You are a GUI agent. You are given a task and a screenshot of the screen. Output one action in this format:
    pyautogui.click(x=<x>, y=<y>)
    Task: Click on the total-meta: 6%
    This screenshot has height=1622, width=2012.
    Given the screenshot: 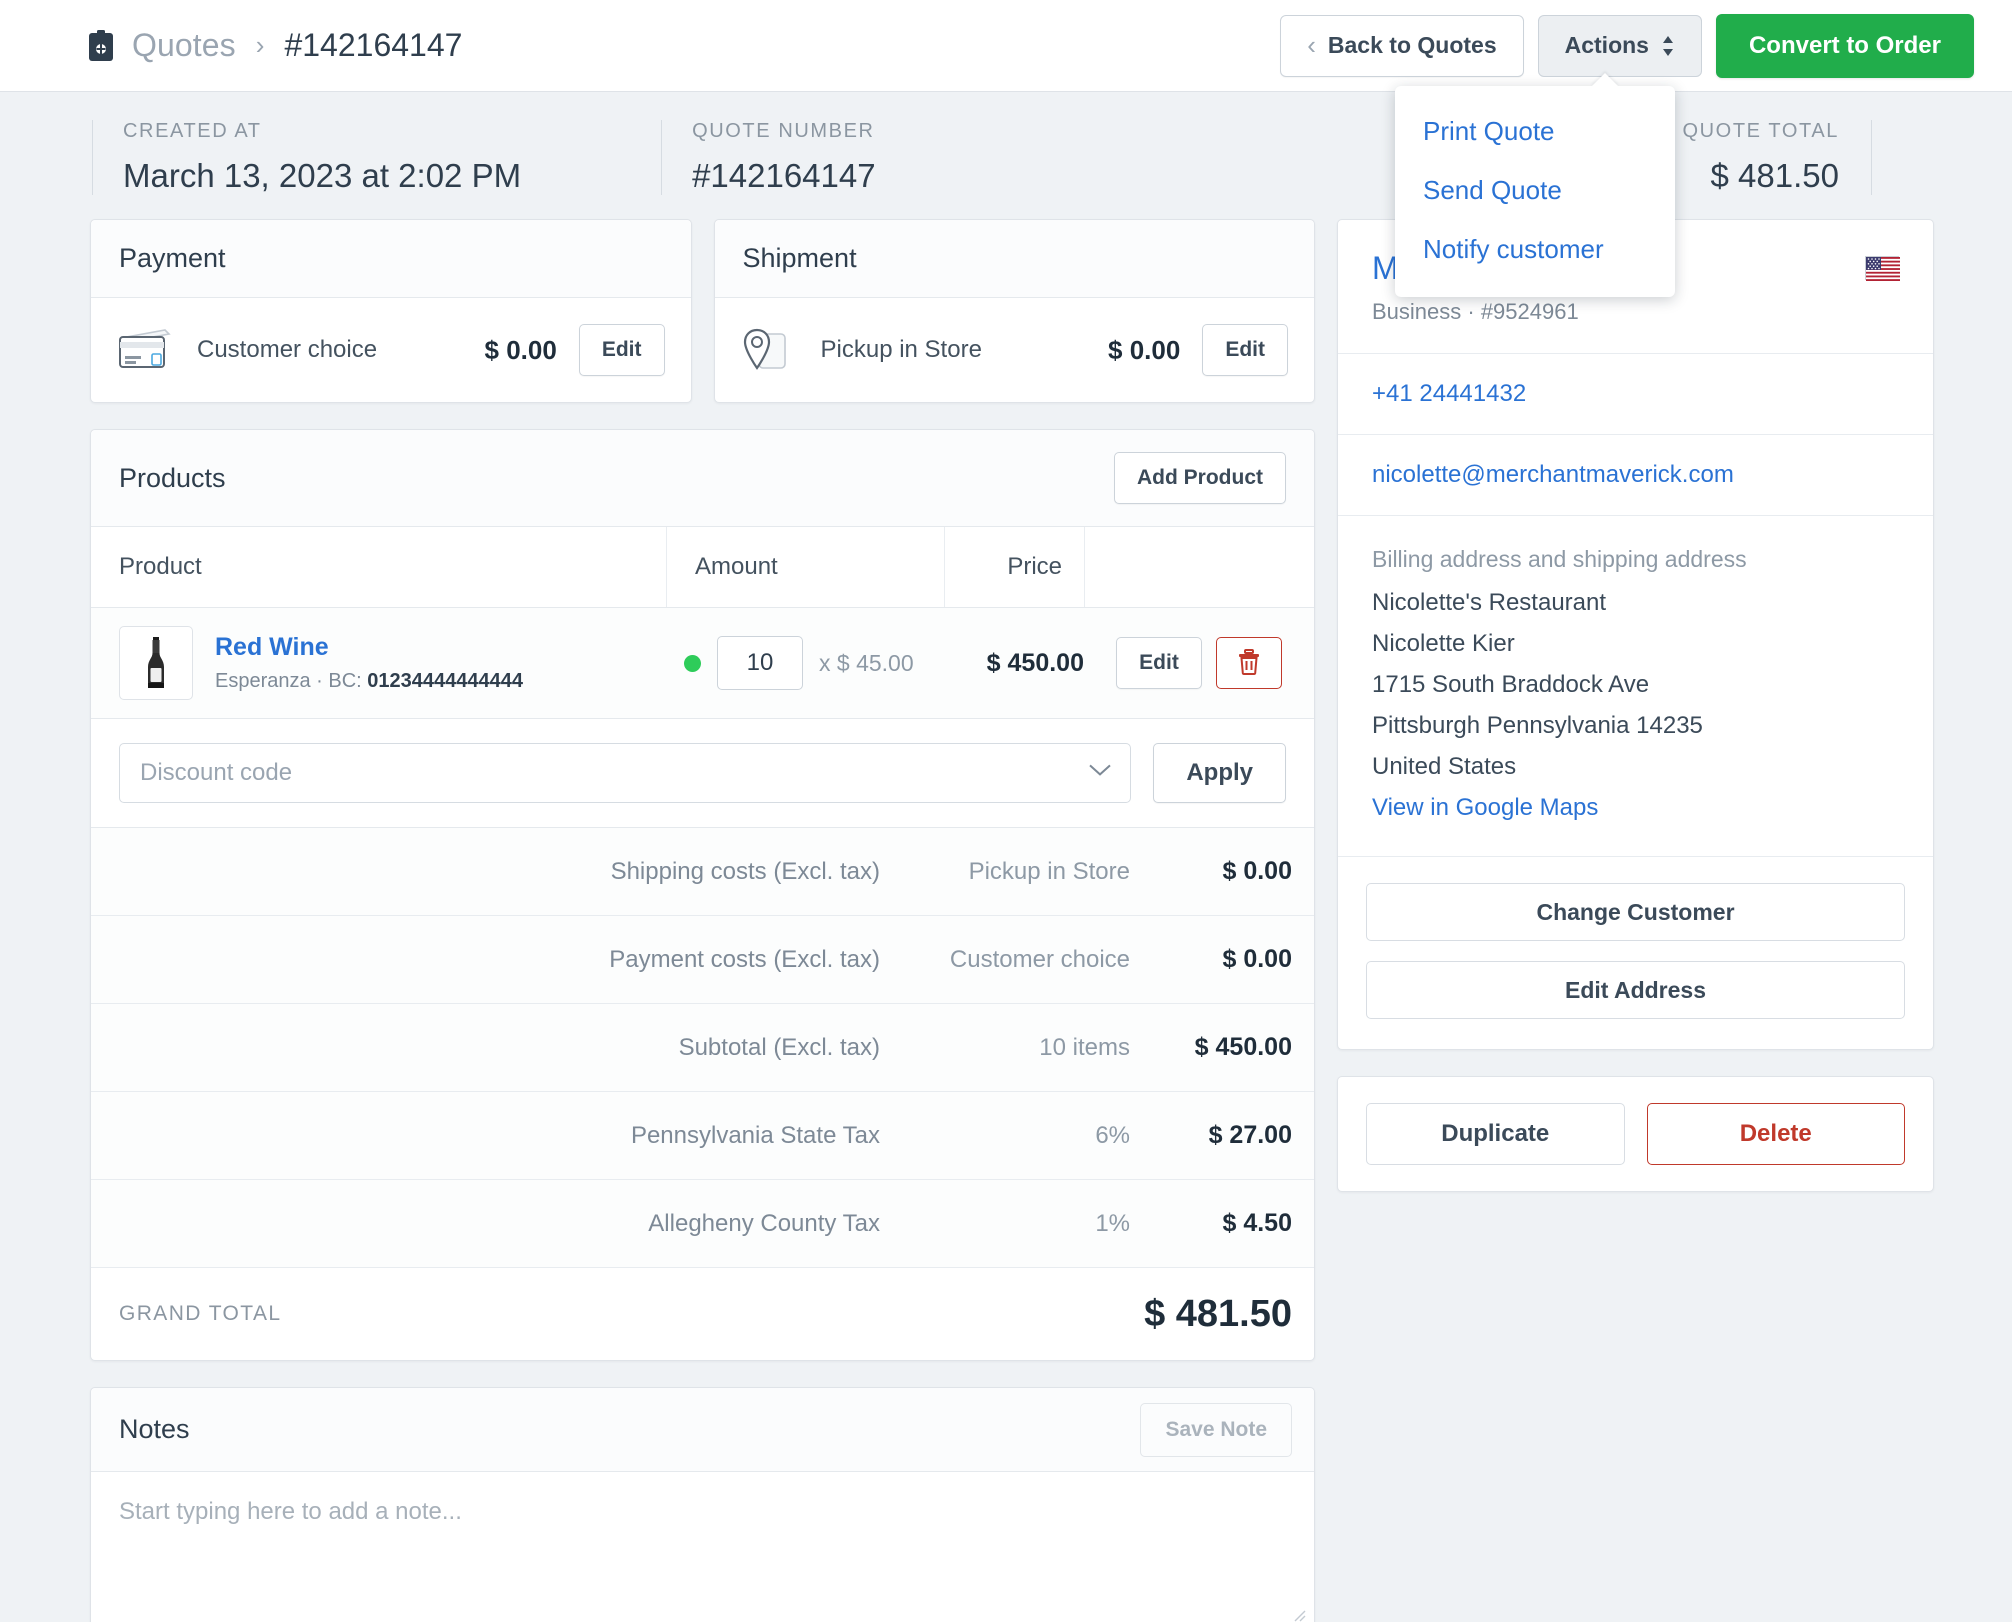 What is the action you would take?
    pyautogui.click(x=1112, y=1135)
    